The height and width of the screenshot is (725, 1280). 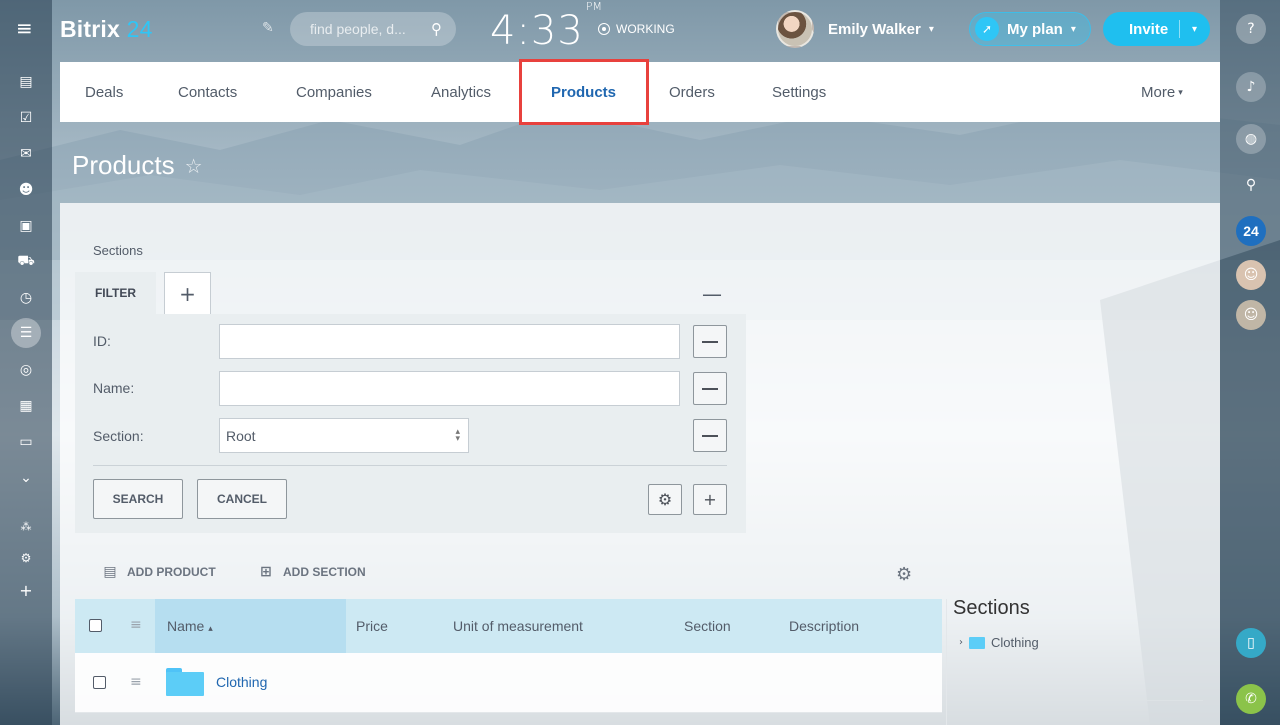 I want to click on invite-button: Invite ▾, so click(x=1156, y=29).